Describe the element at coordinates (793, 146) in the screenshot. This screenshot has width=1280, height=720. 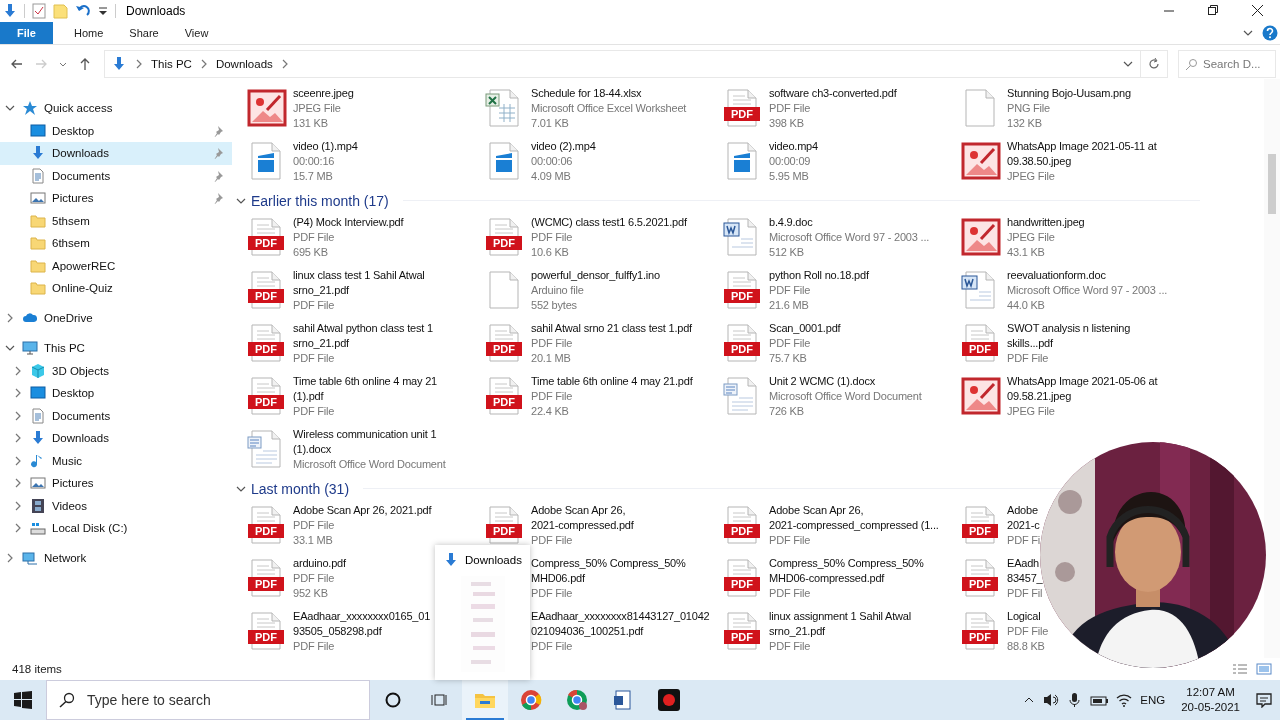
I see `file-name: video.mp4` at that location.